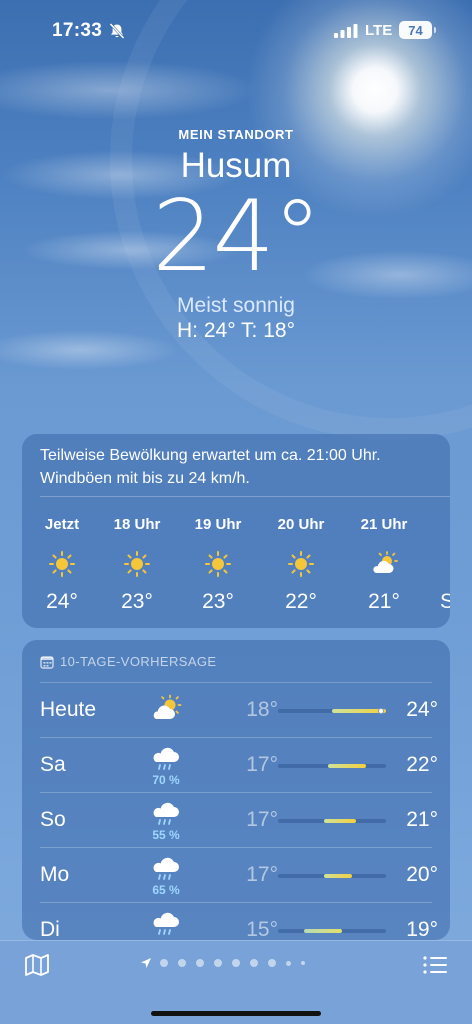 The width and height of the screenshot is (472, 1024). I want to click on precipitation-chance: 70 %, so click(166, 780).